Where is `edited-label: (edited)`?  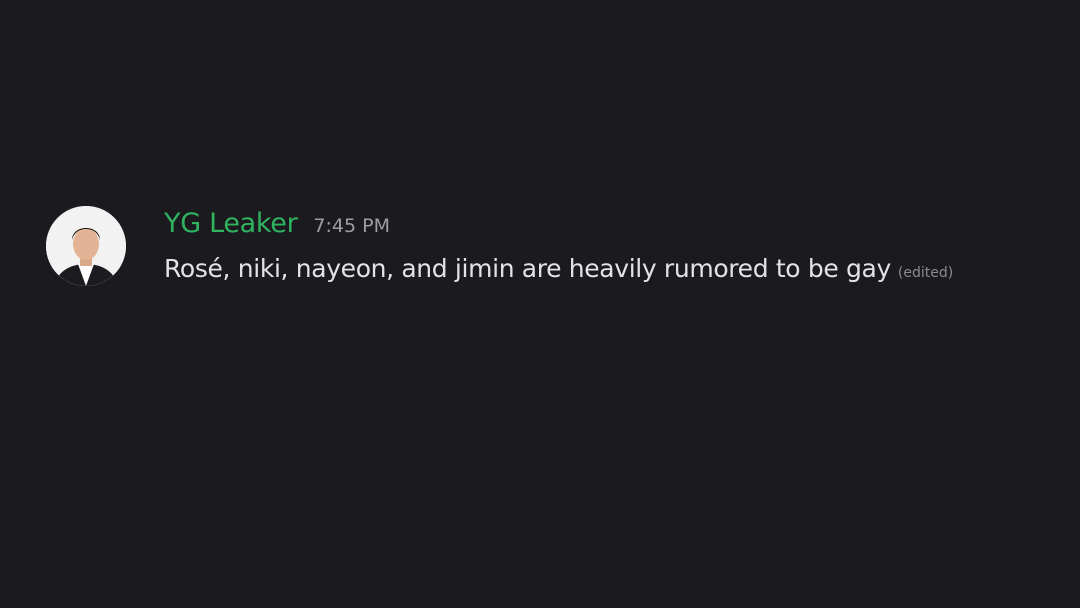 edited-label: (edited) is located at coordinates (925, 273).